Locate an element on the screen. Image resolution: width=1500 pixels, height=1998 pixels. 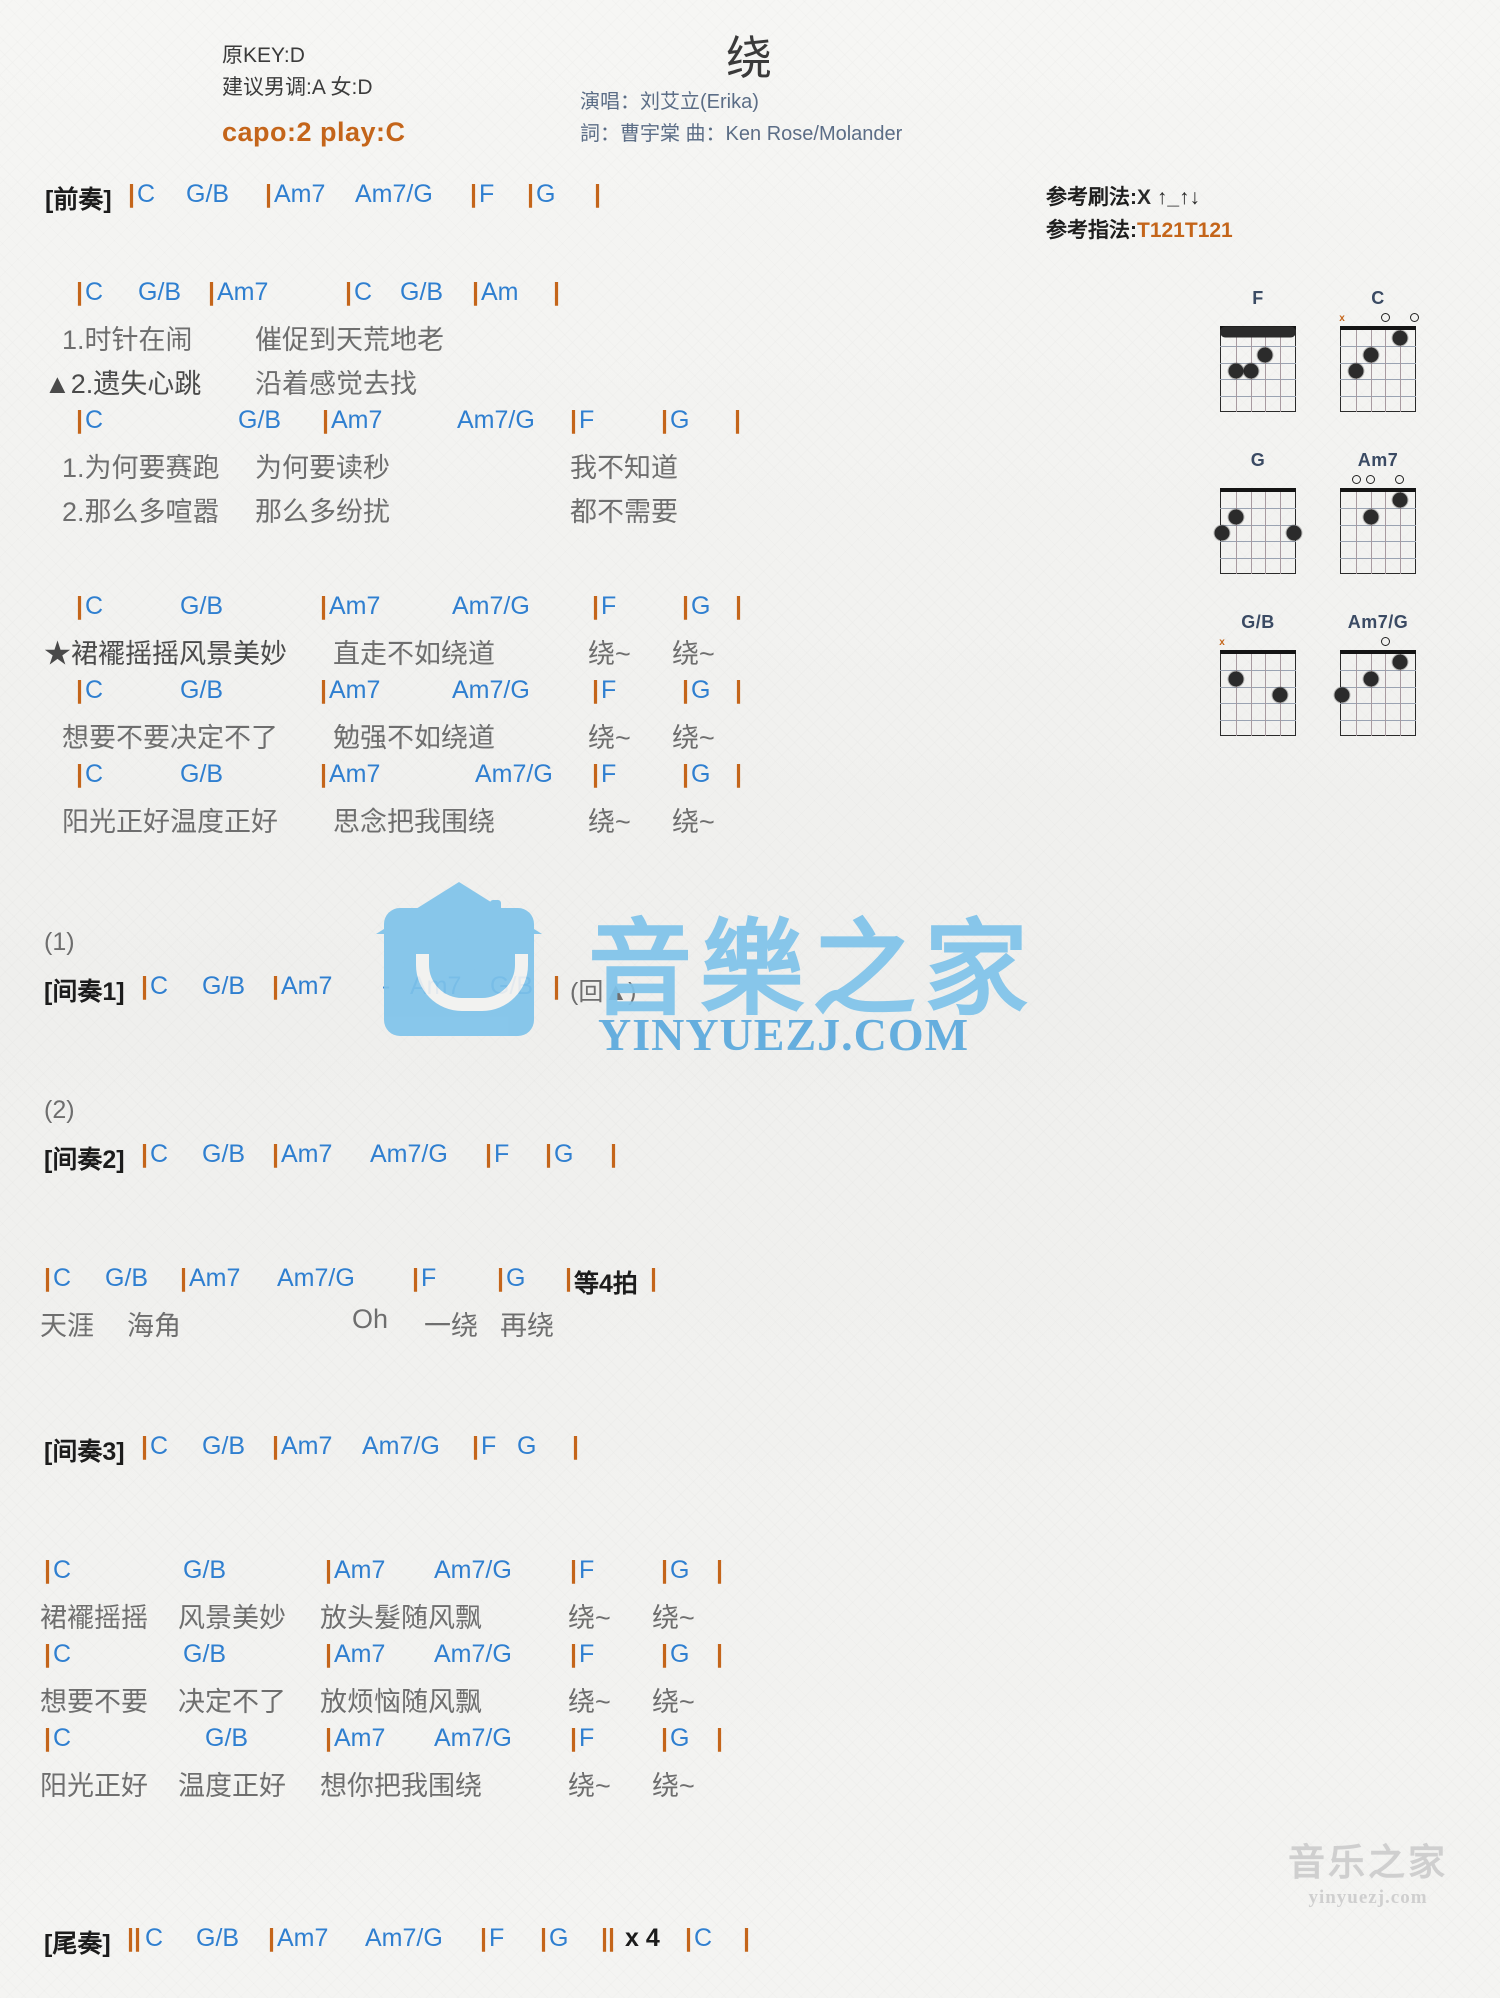
open-string-marker is located at coordinates (1414, 317).